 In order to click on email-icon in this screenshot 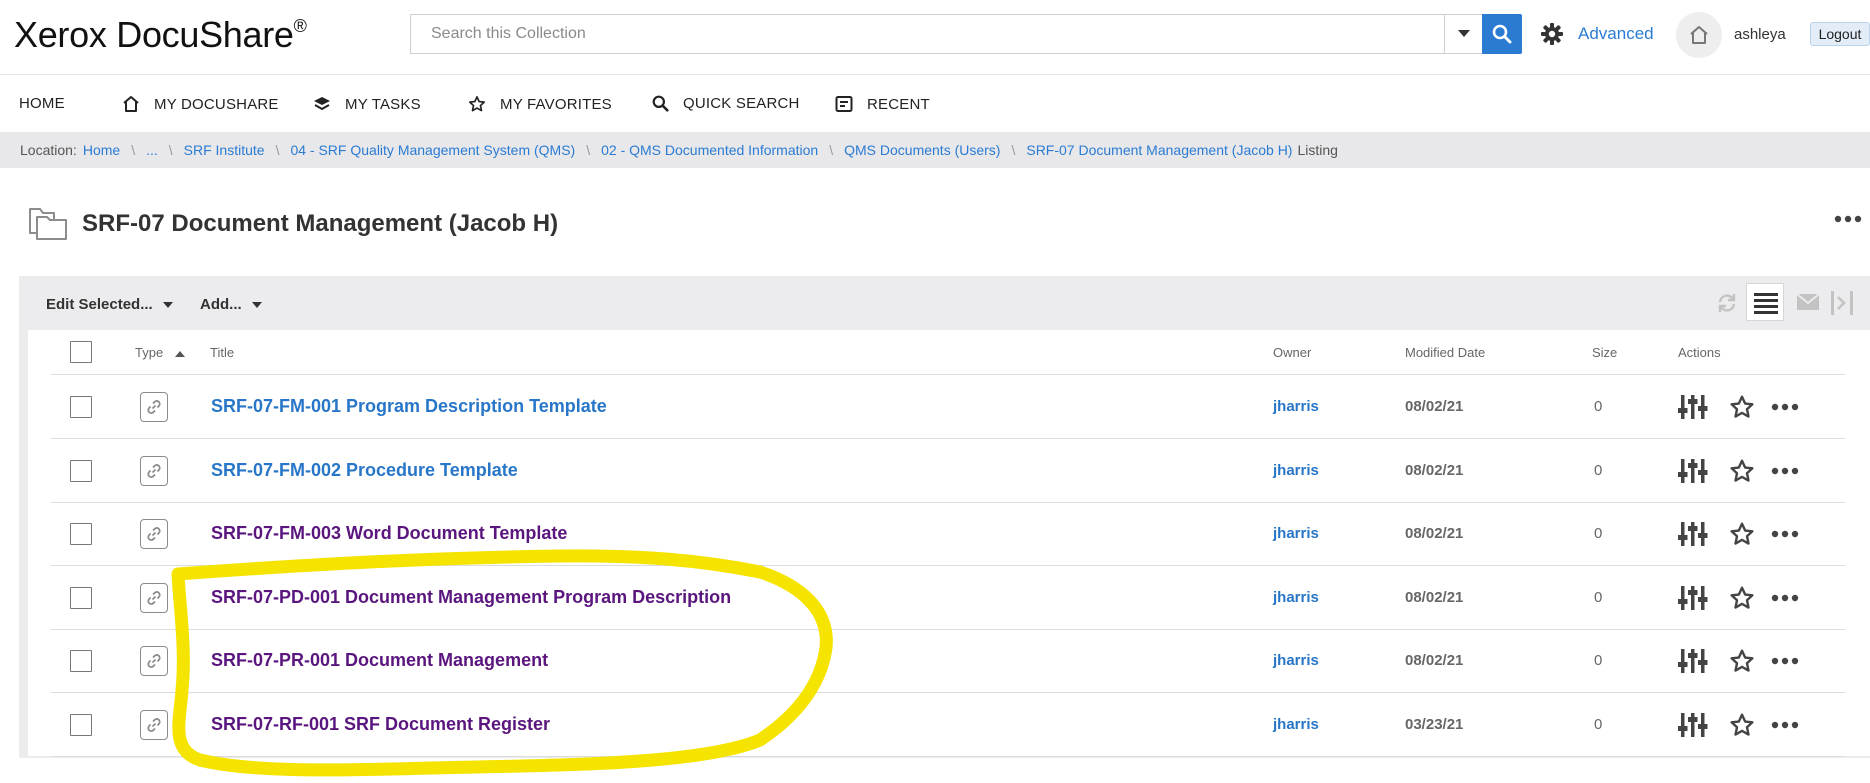, I will do `click(1808, 302)`.